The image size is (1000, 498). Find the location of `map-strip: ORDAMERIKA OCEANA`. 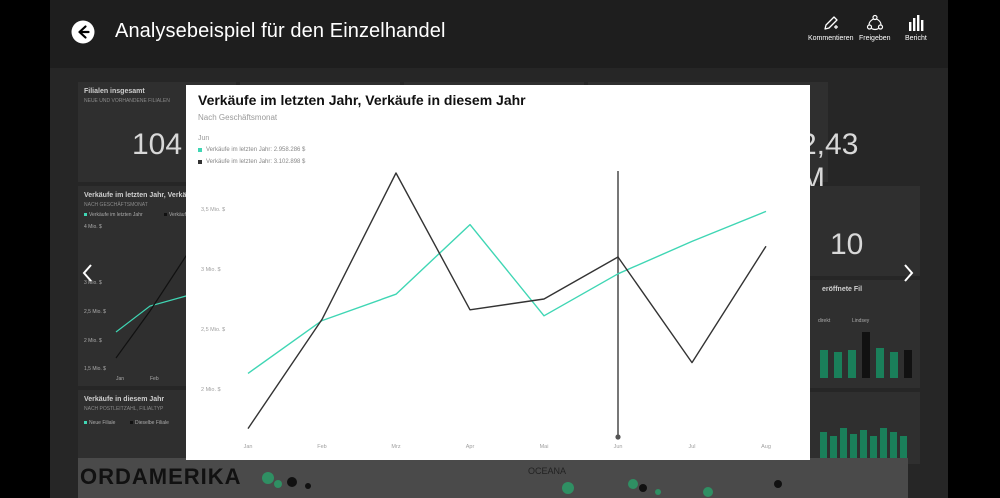

map-strip: ORDAMERIKA OCEANA is located at coordinates (493, 478).